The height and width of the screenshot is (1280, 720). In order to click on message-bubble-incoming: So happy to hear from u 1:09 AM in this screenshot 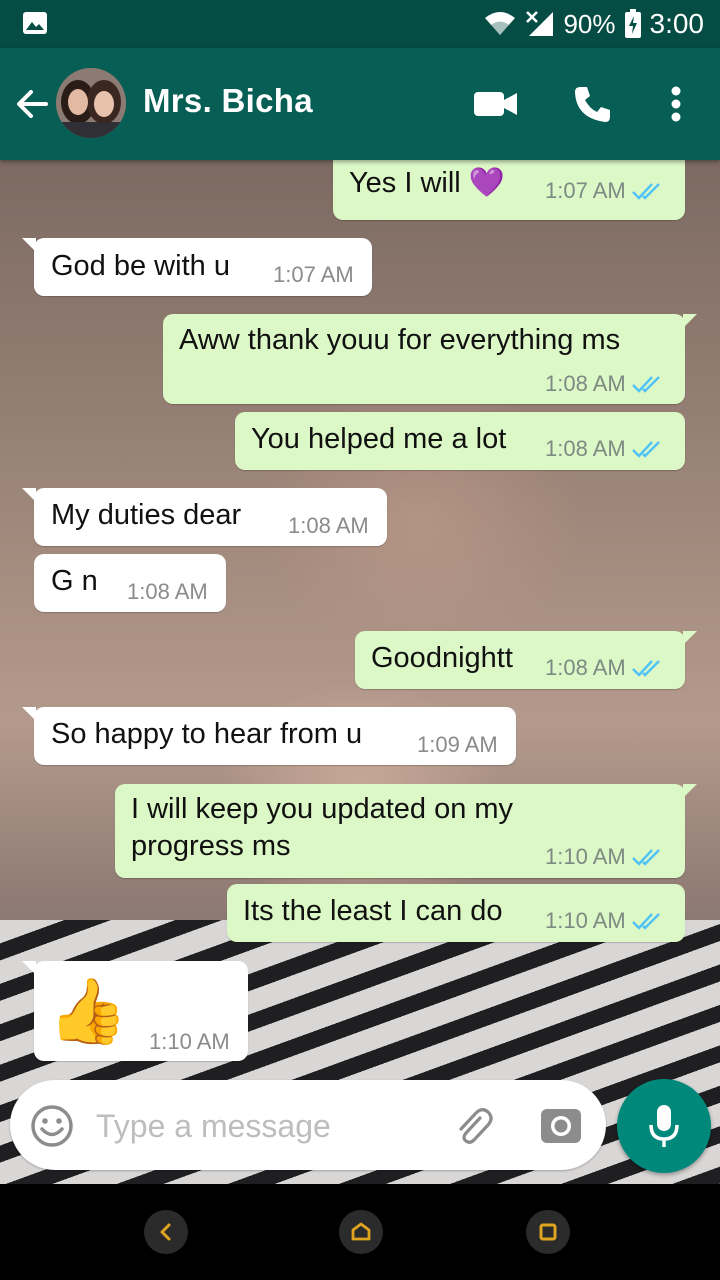, I will do `click(269, 736)`.